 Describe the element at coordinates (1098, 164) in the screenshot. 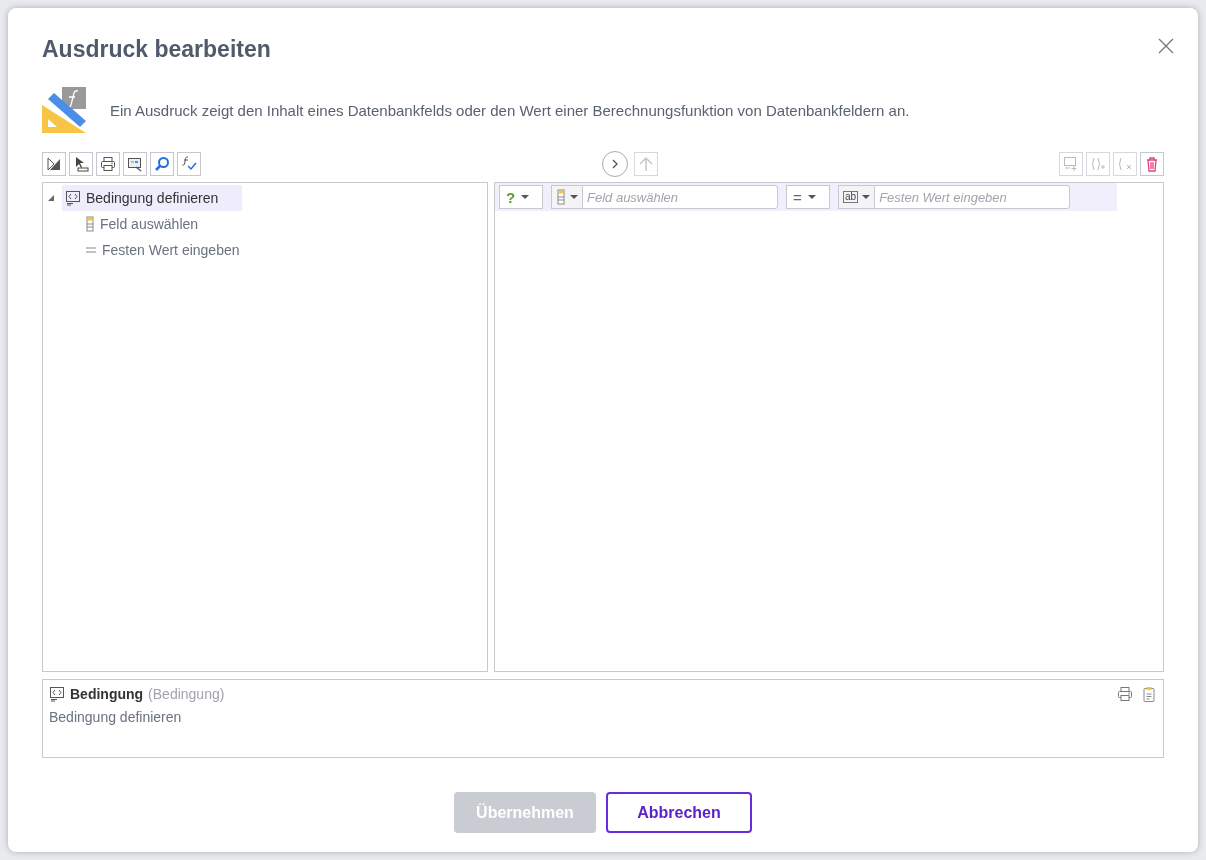

I see `bracket-plus-icon` at that location.